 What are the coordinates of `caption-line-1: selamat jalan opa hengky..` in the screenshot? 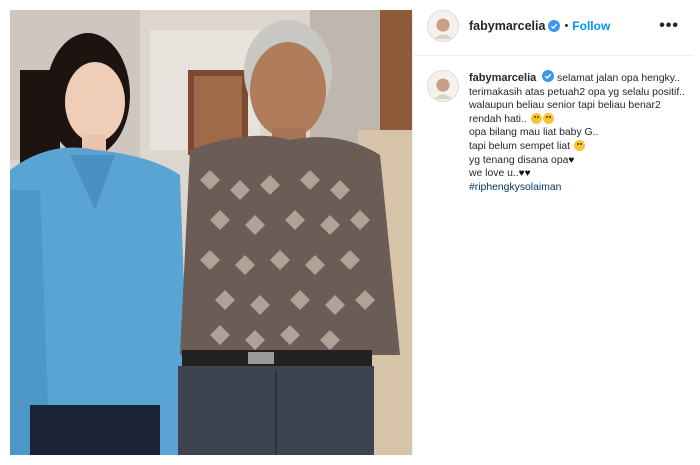 It's located at (618, 78).